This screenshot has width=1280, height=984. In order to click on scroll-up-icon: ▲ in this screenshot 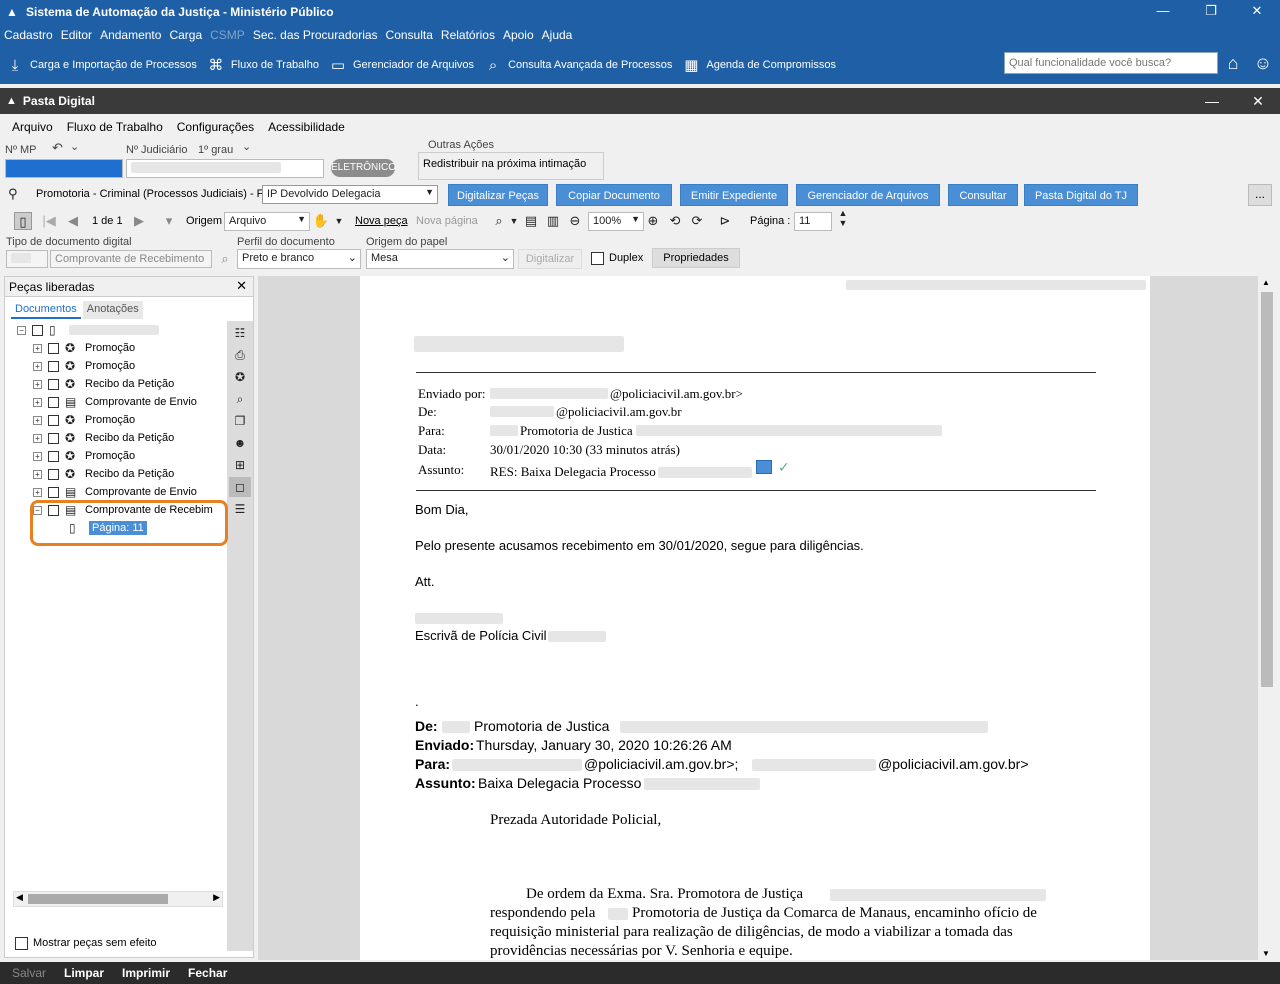, I will do `click(1266, 282)`.